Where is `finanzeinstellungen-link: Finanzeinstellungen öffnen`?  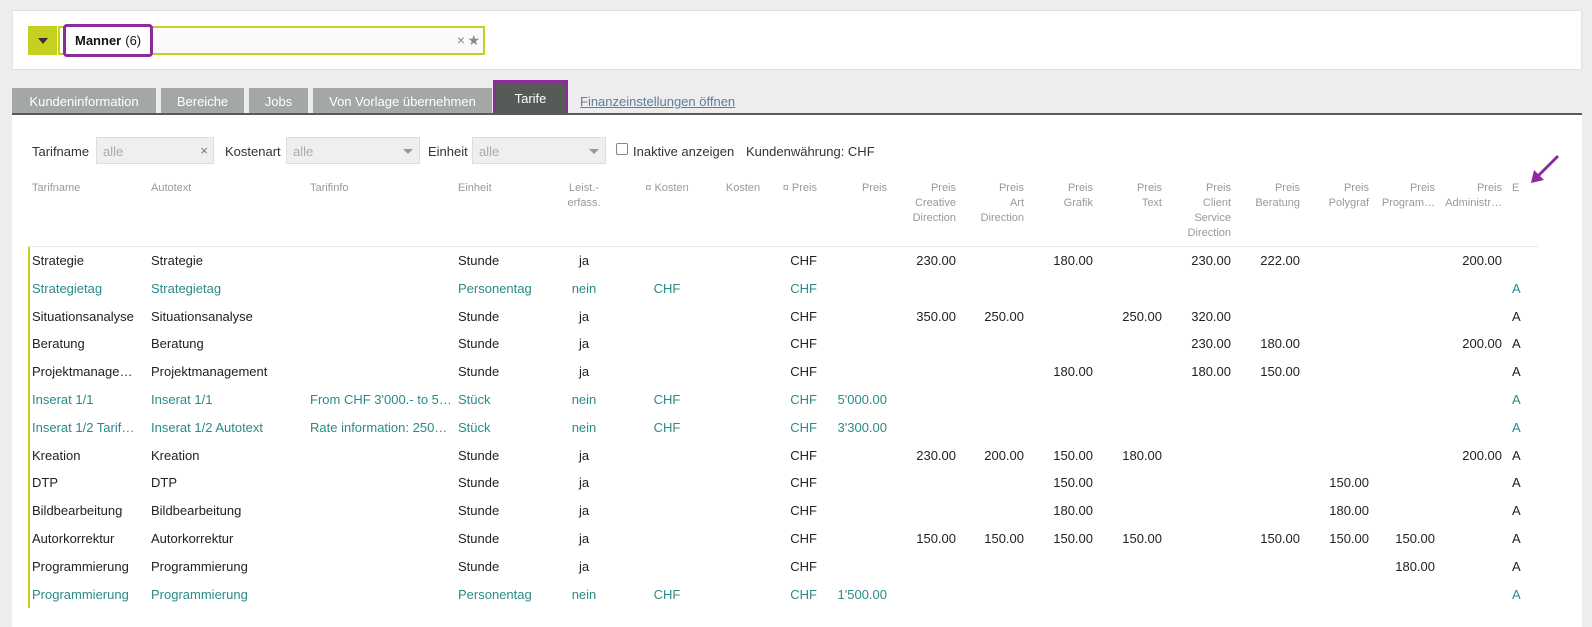 finanzeinstellungen-link: Finanzeinstellungen öffnen is located at coordinates (657, 101).